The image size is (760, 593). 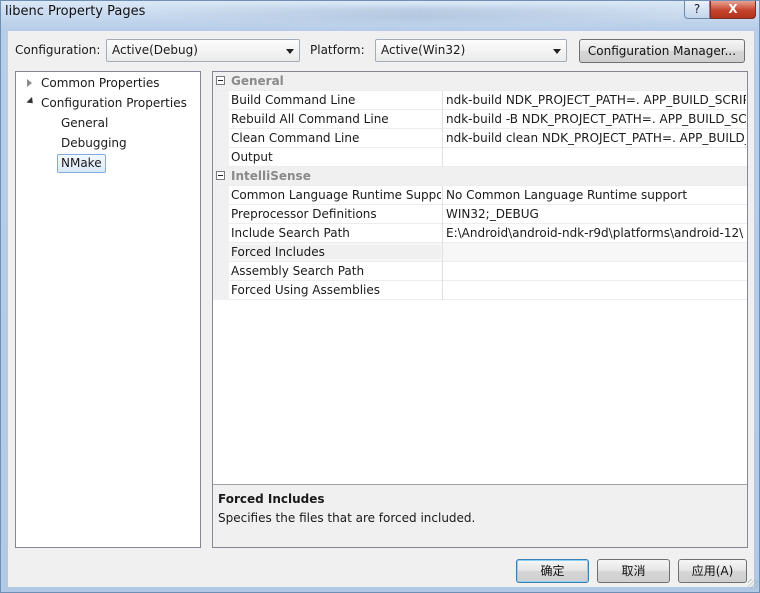 I want to click on tree-item-general: General, so click(x=84, y=123).